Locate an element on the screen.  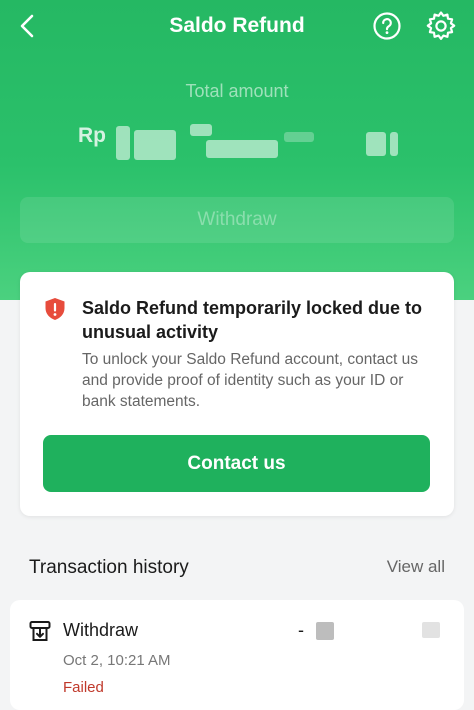
contact-us-button: Contact us is located at coordinates (236, 463).